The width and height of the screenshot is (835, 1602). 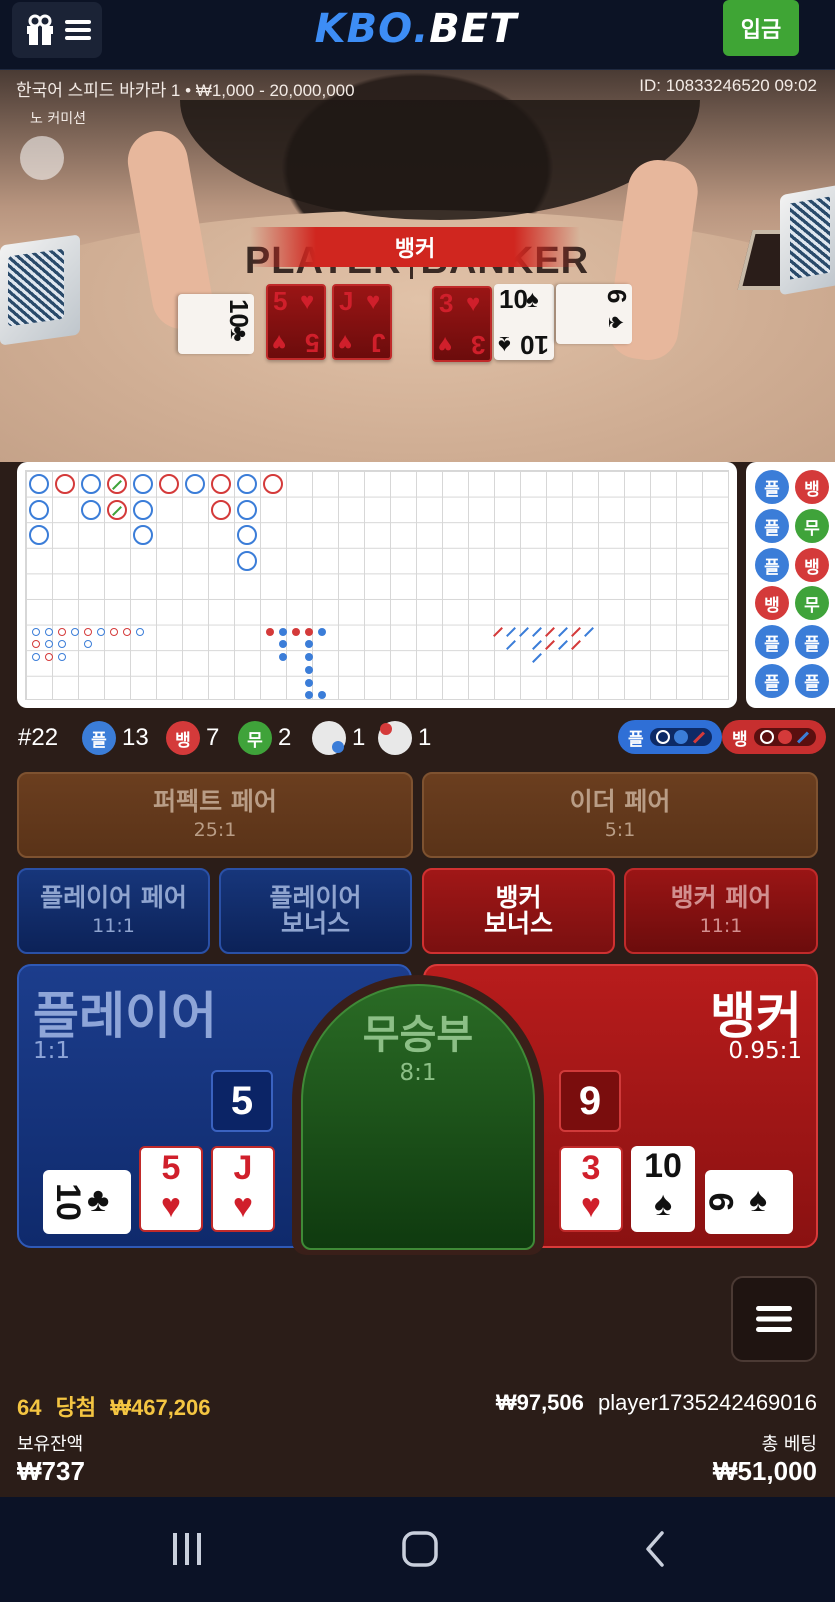 I want to click on balance-label: 보유잔액, so click(x=50, y=1444).